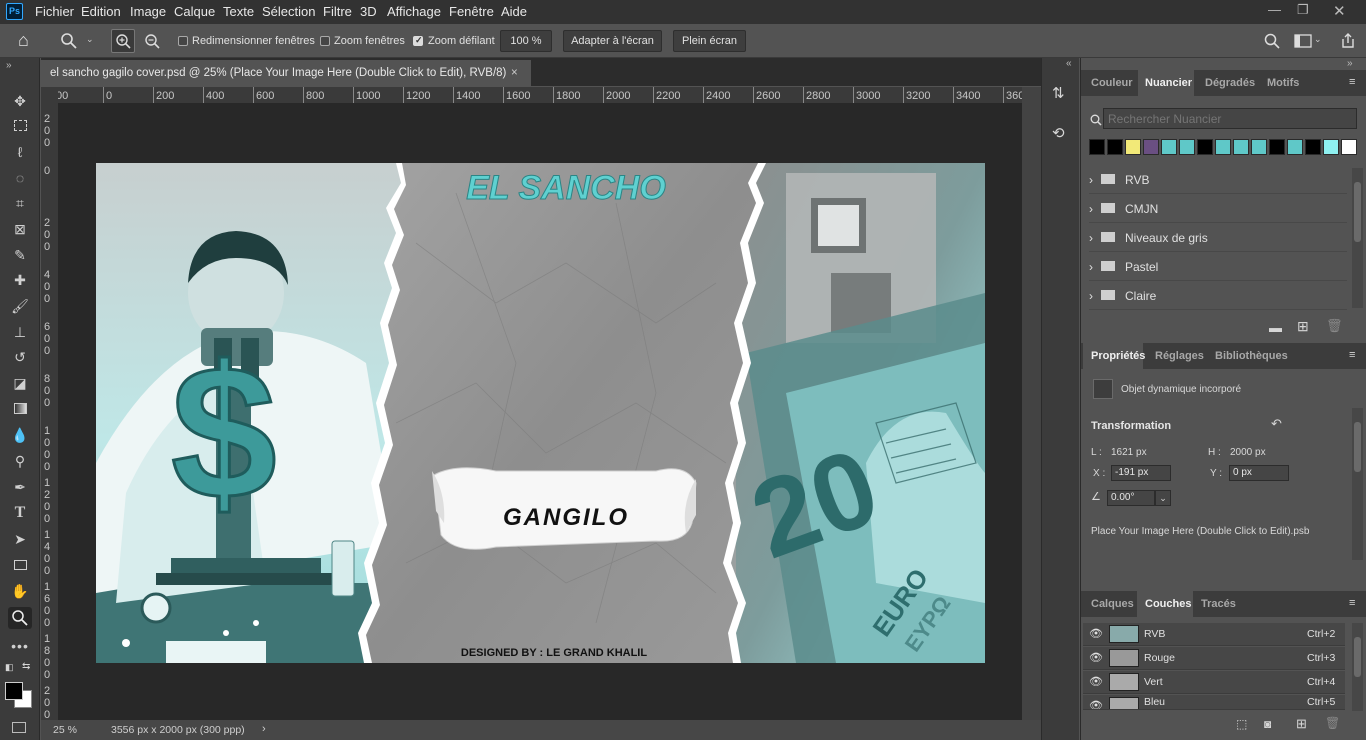 This screenshot has width=1366, height=740. Describe the element at coordinates (1259, 473) in the screenshot. I see `y-position-field: 0 px` at that location.